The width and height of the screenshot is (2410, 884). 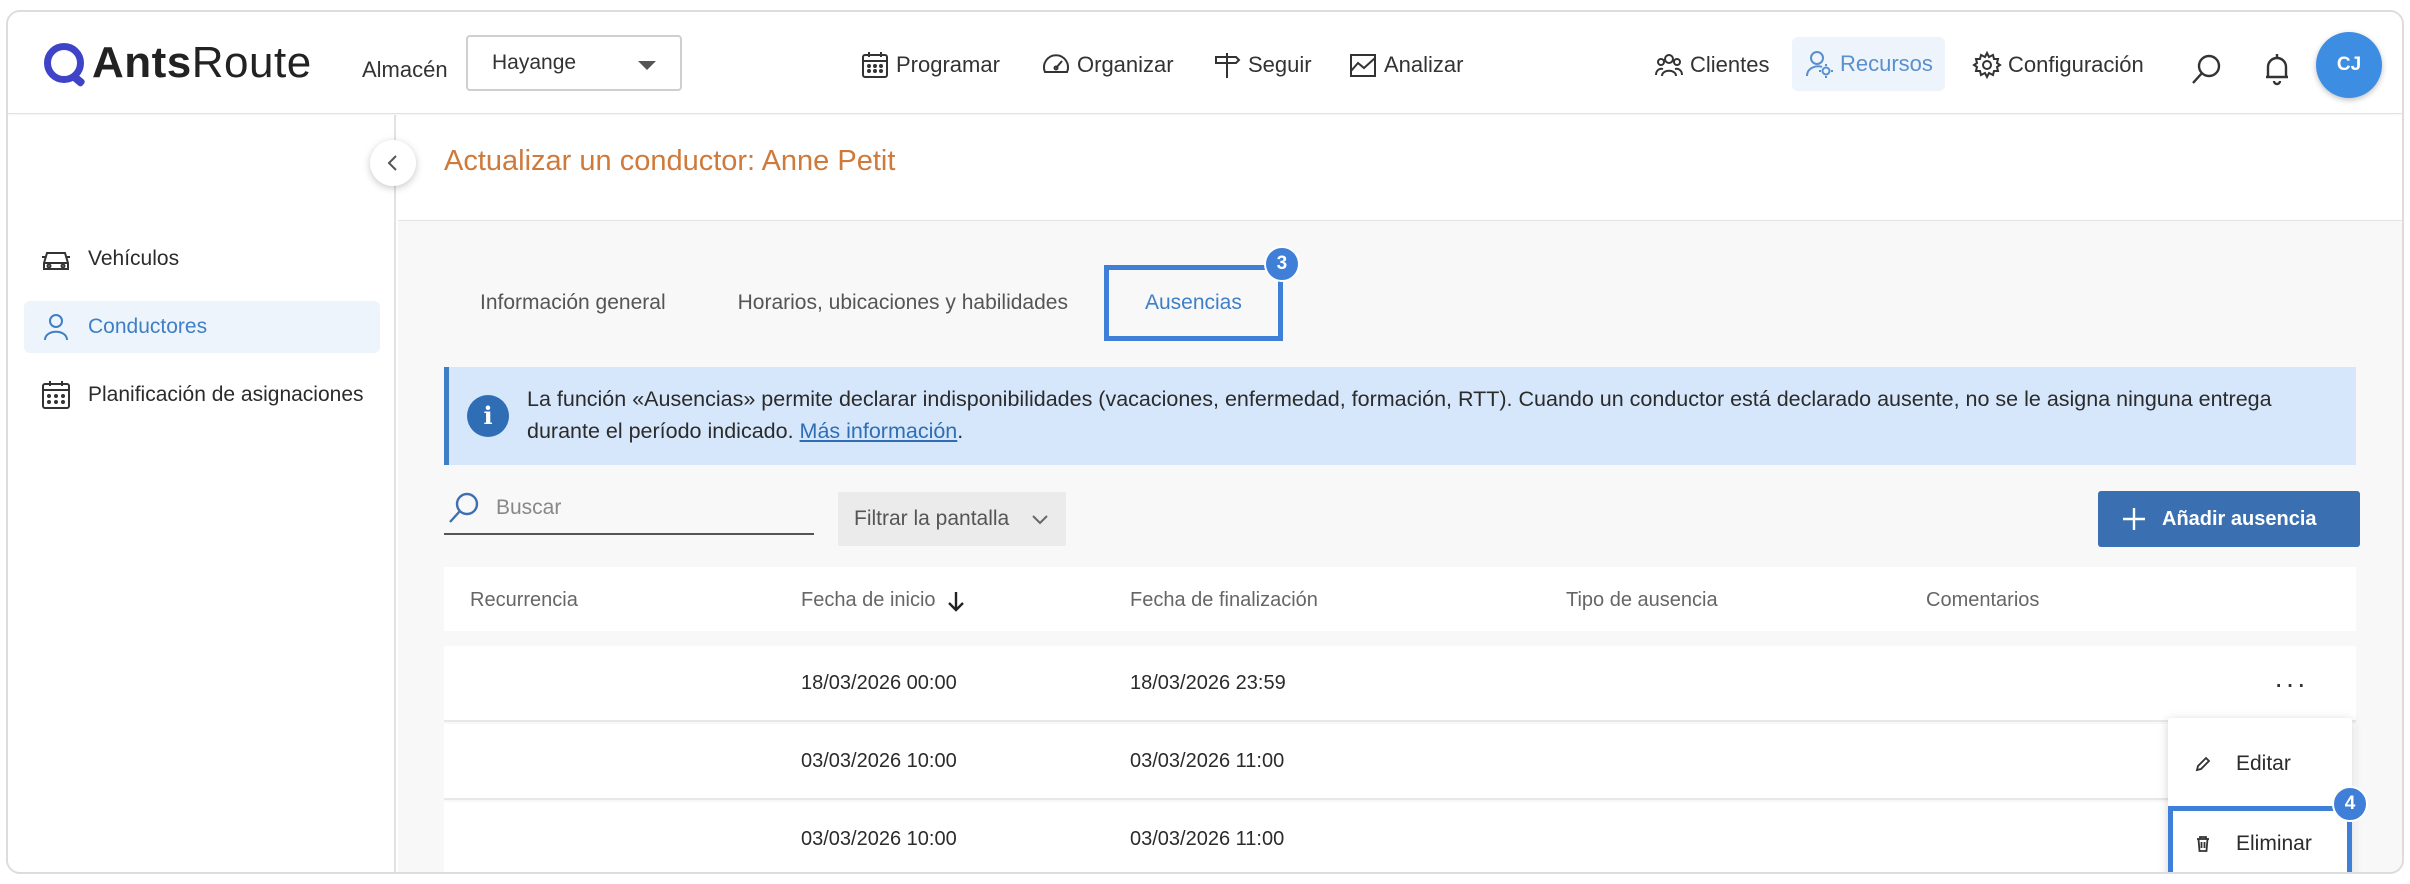 What do you see at coordinates (670, 161) in the screenshot?
I see `page-title: Actualizar un conductor: Anne Petit` at bounding box center [670, 161].